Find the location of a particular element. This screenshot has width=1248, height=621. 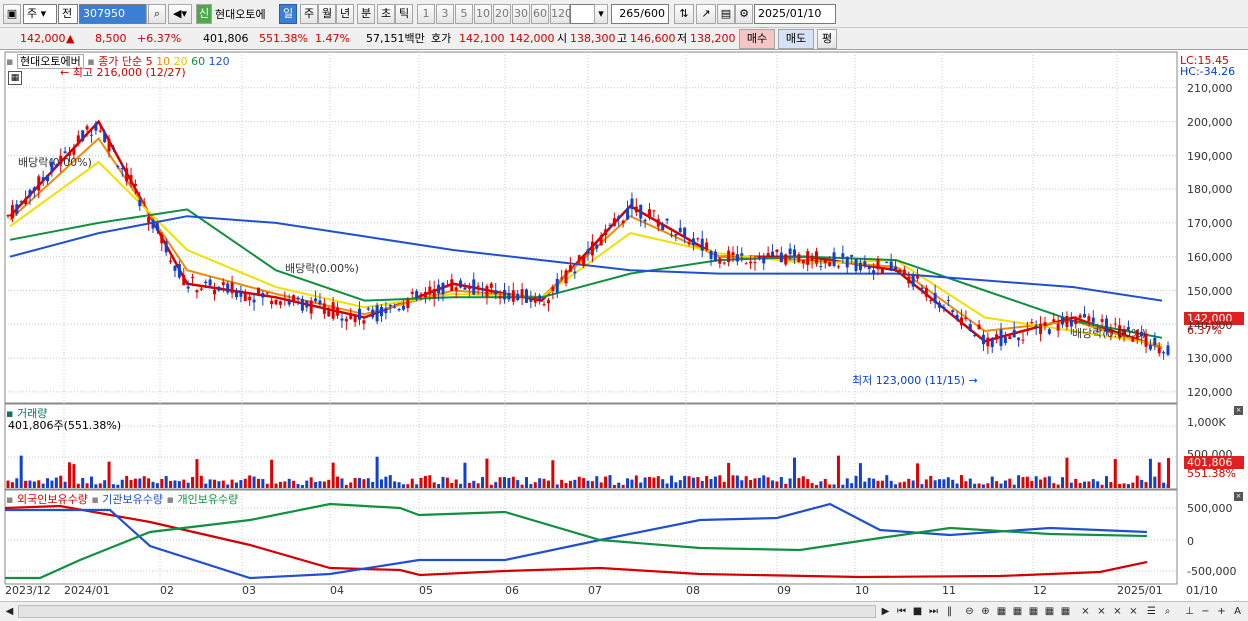

code-input: 307950 is located at coordinates (112, 14).